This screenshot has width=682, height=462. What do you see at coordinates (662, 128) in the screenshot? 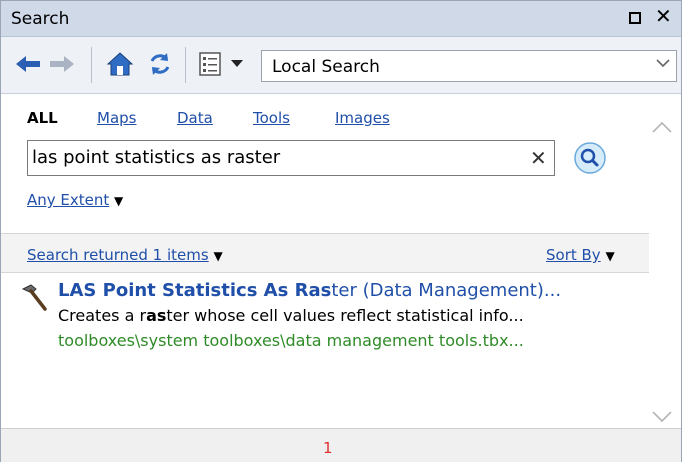
I see `scroll-up-icon` at bounding box center [662, 128].